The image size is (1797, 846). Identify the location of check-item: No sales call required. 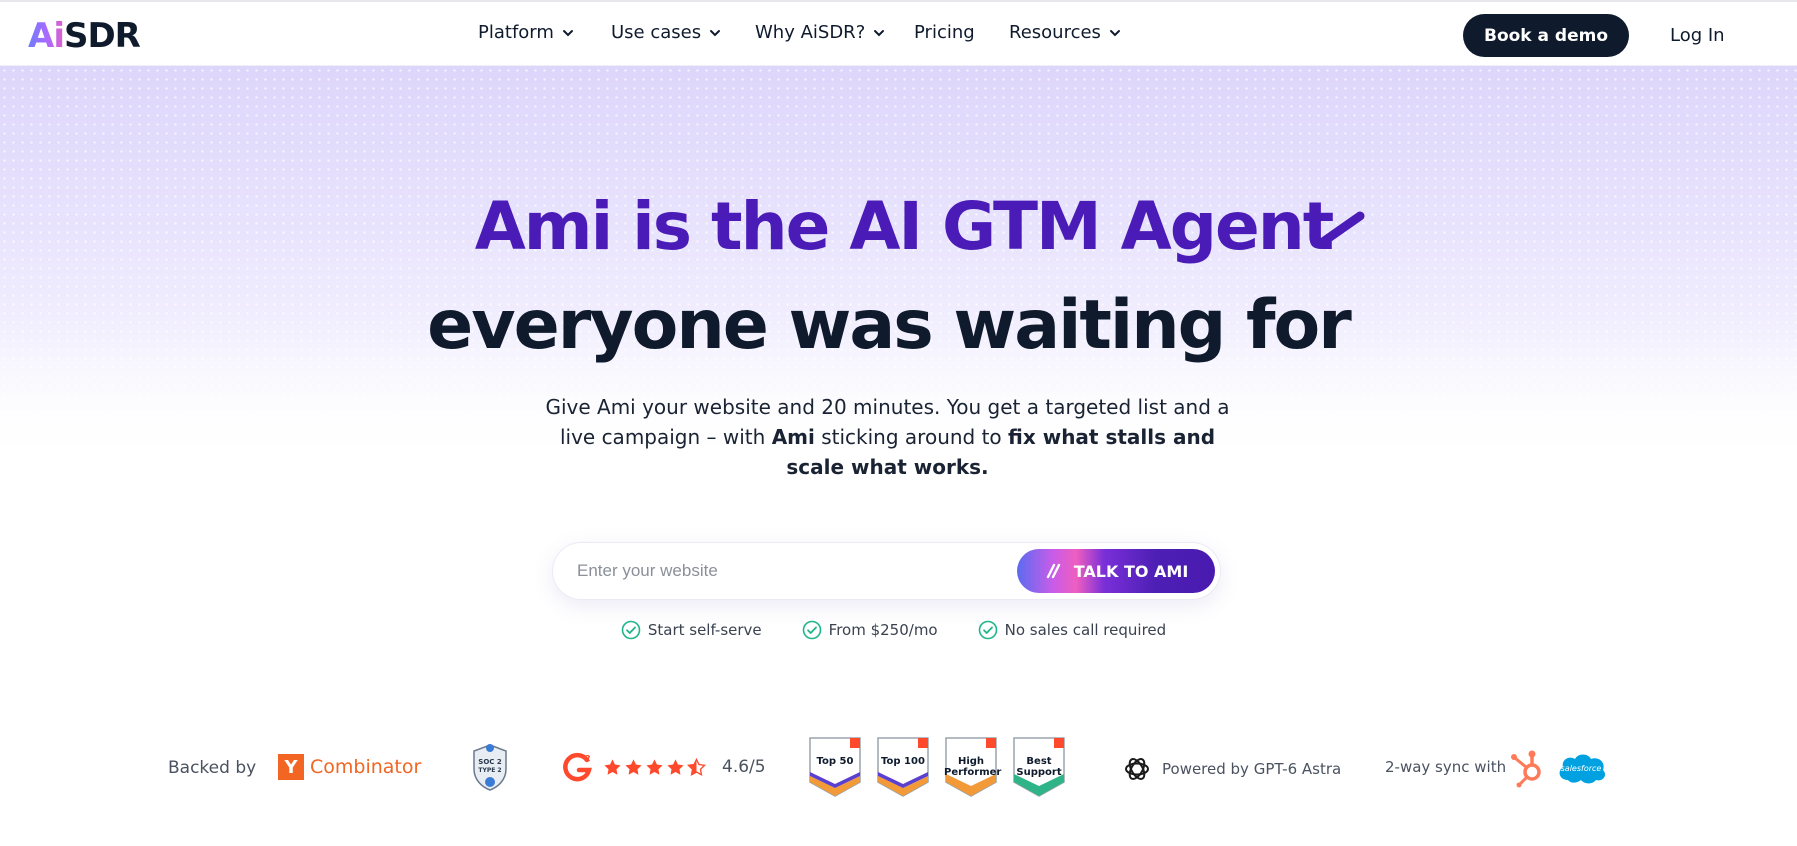
(1072, 630).